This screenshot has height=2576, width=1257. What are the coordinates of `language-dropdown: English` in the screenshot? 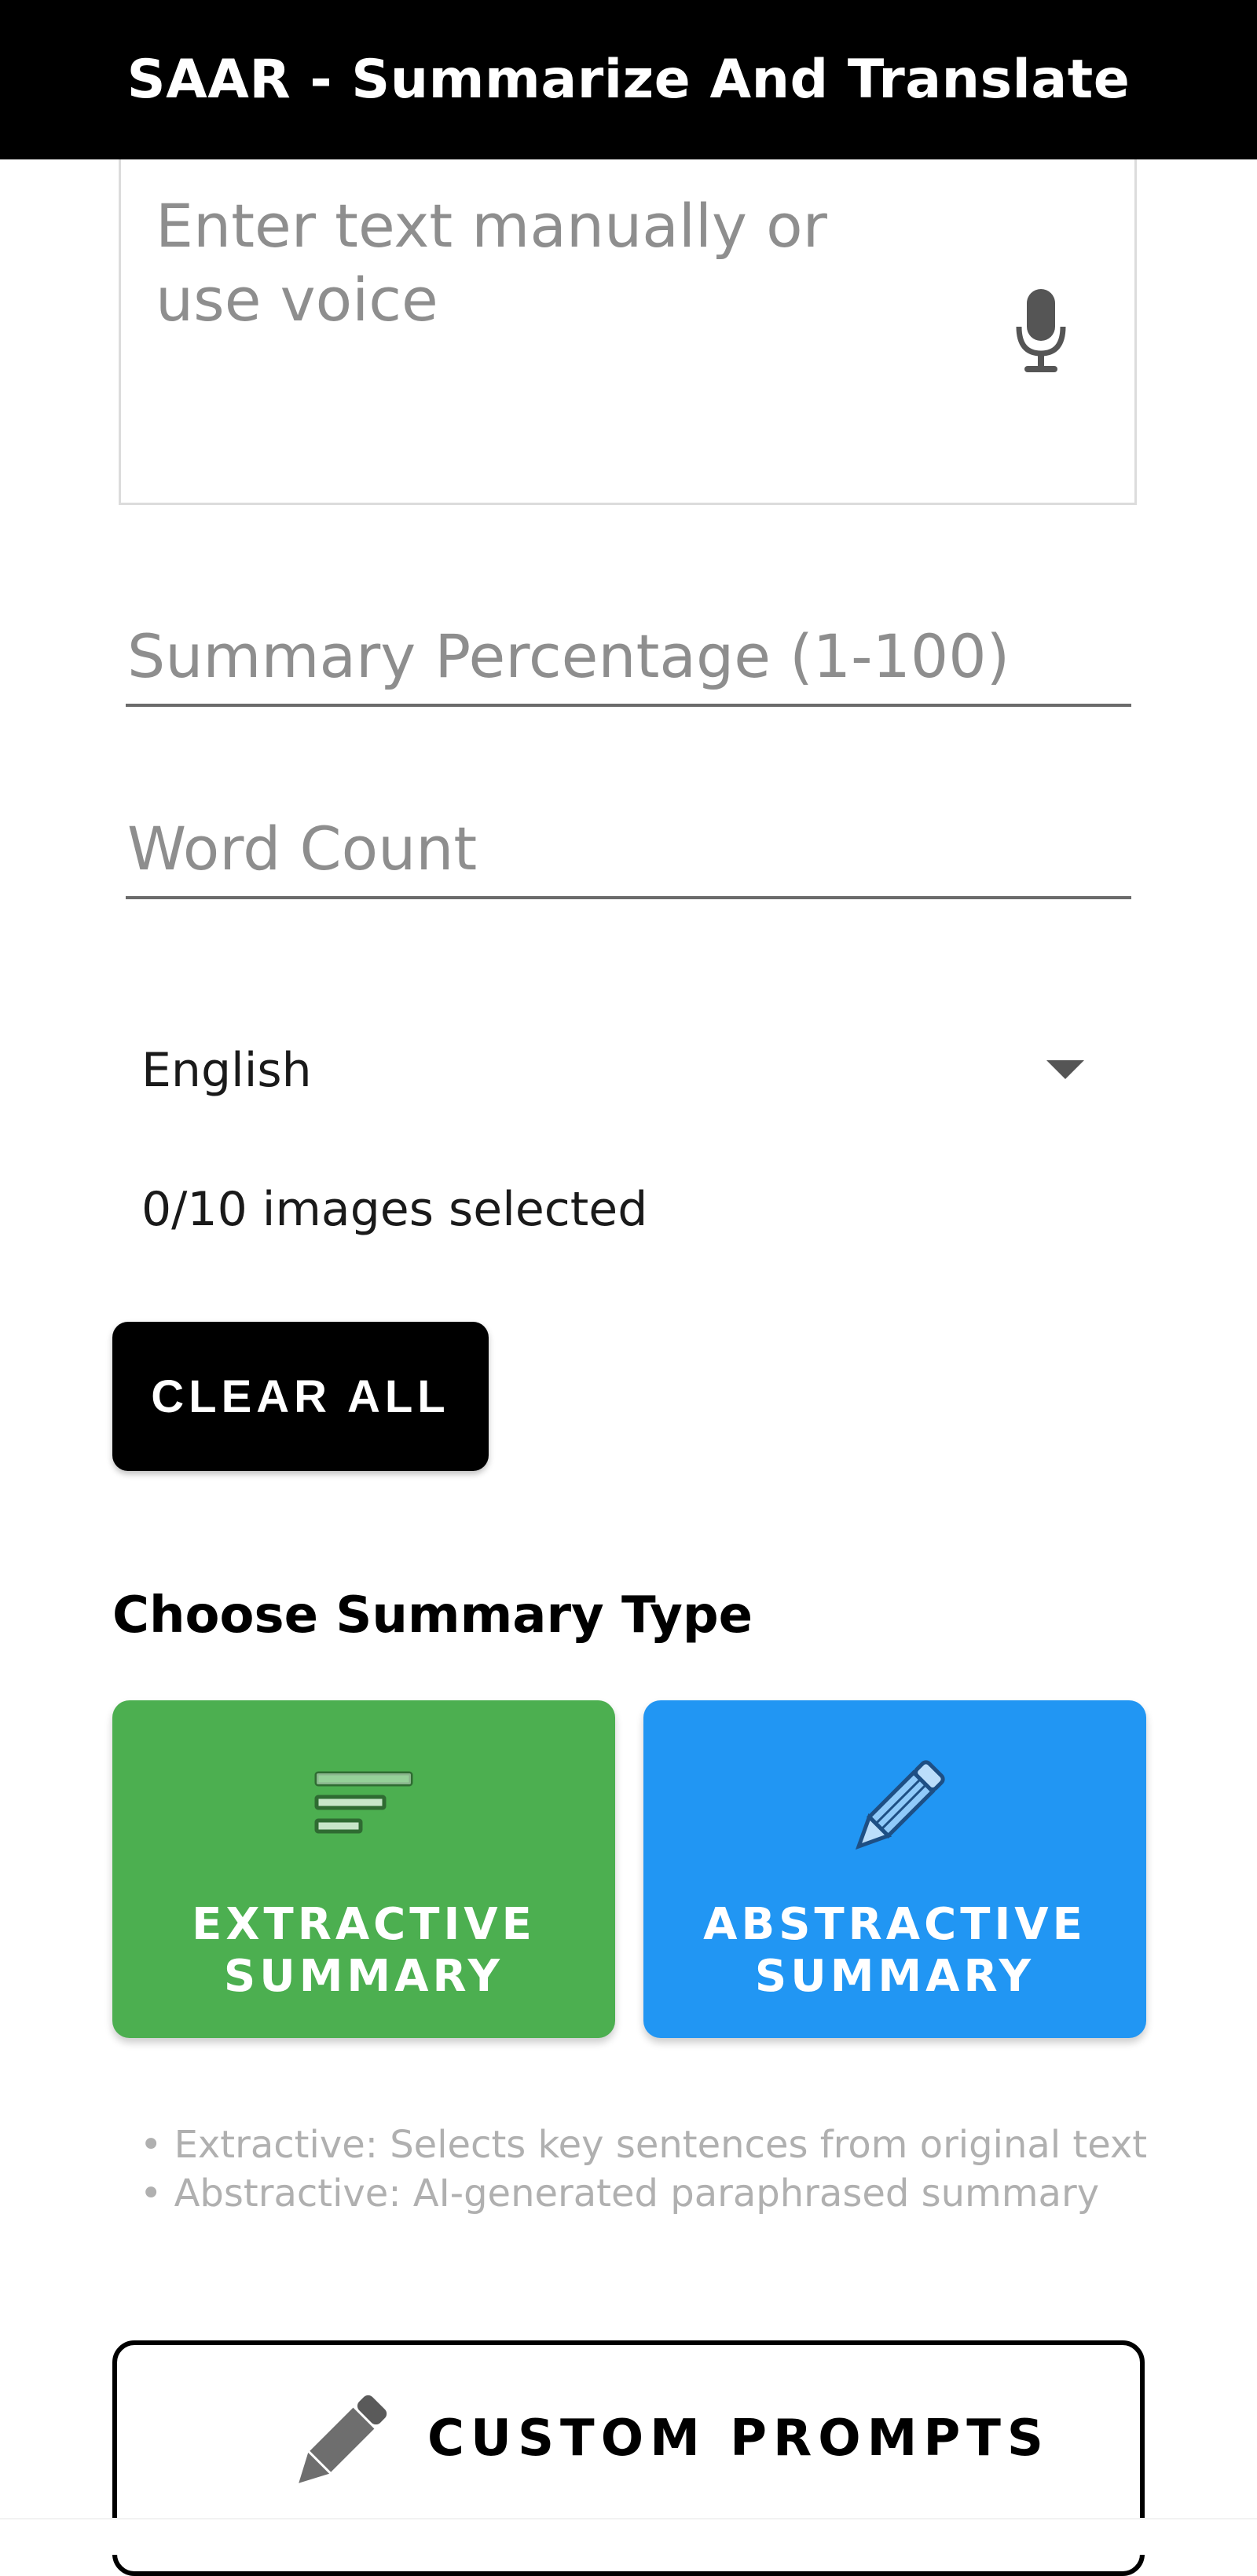 It's located at (613, 1068).